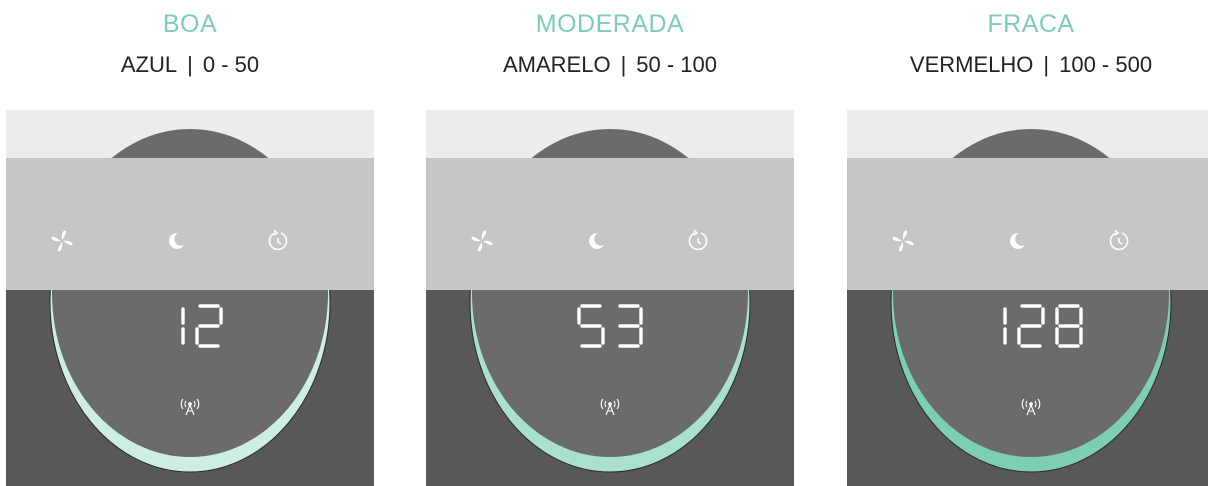 The height and width of the screenshot is (486, 1208). Describe the element at coordinates (1106, 64) in the screenshot. I see `aqi-range: 100 - 500` at that location.